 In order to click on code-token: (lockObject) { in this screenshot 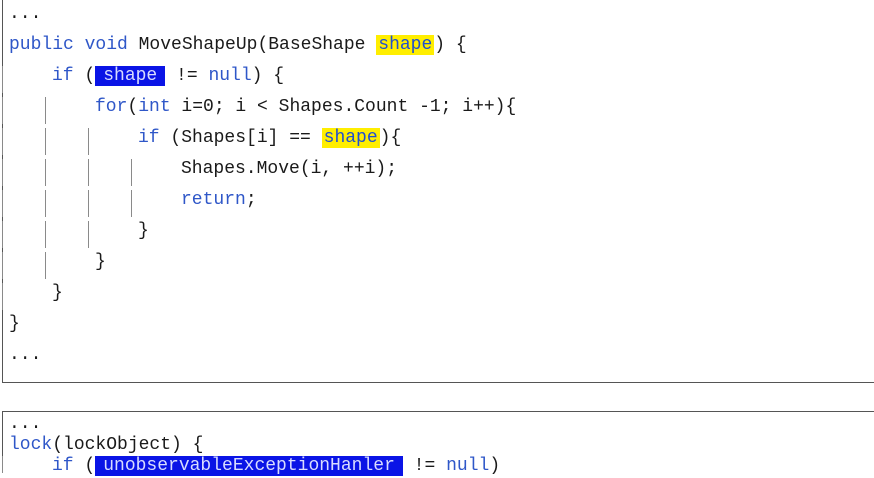, I will do `click(128, 445)`.